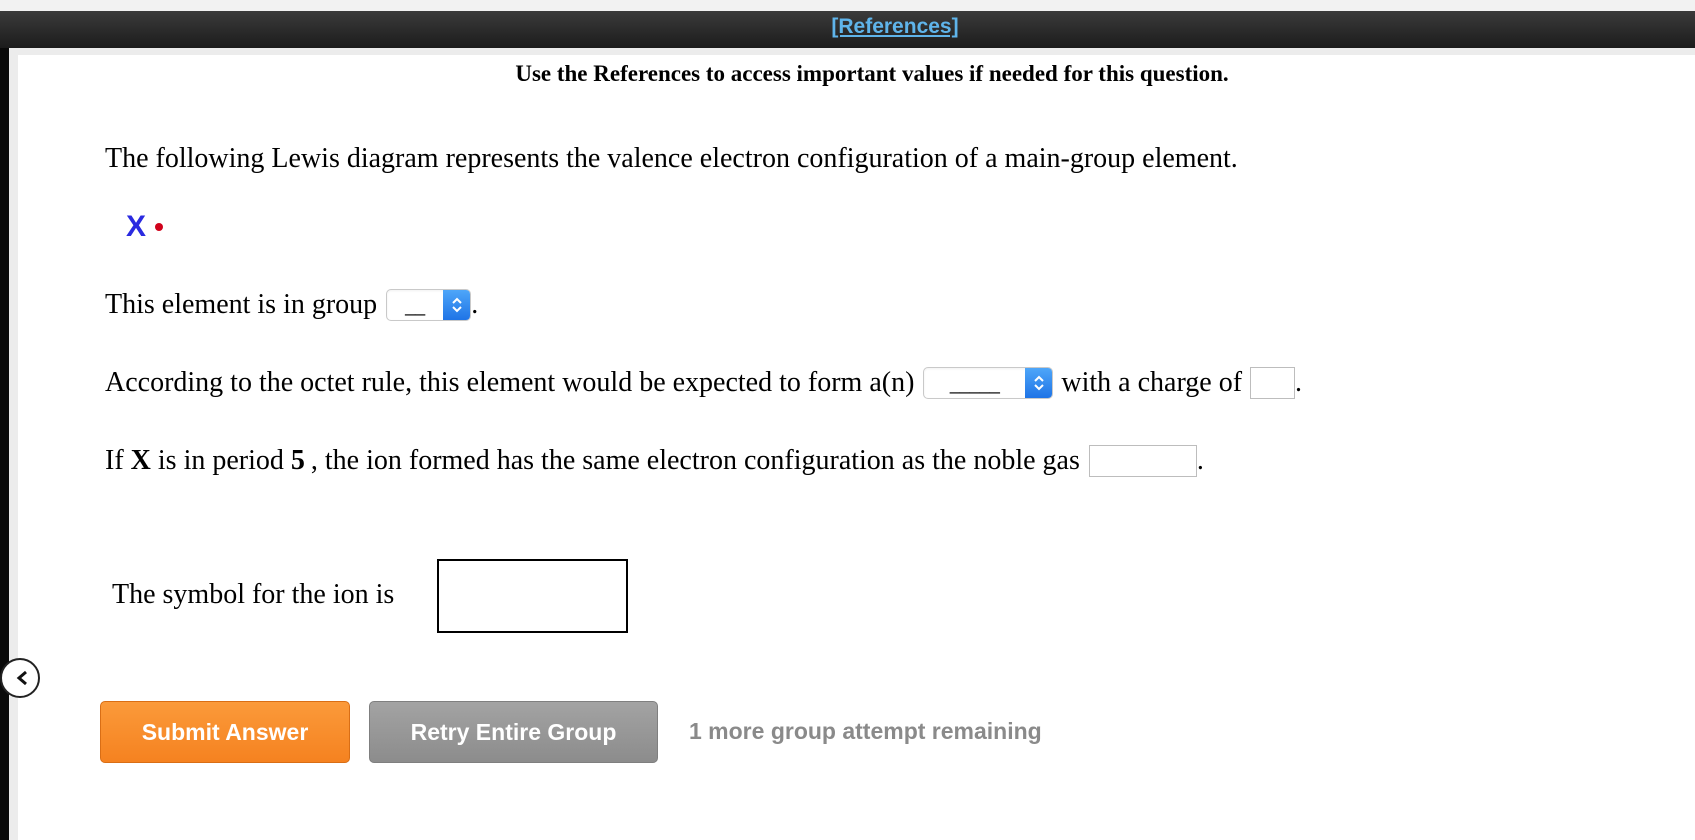 The width and height of the screenshot is (1695, 840). Describe the element at coordinates (159, 227) in the screenshot. I see `valence-electron-dot` at that location.